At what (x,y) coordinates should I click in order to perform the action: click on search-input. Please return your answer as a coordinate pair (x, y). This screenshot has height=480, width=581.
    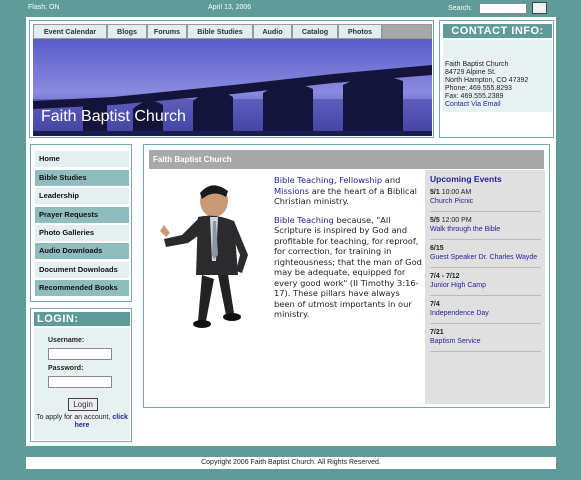
    Looking at the image, I should click on (503, 8).